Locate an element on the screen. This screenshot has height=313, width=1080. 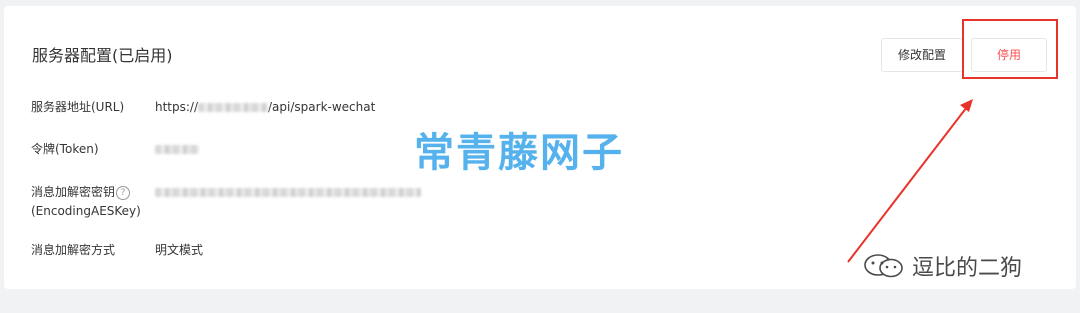
url-prefix: https:// is located at coordinates (177, 107).